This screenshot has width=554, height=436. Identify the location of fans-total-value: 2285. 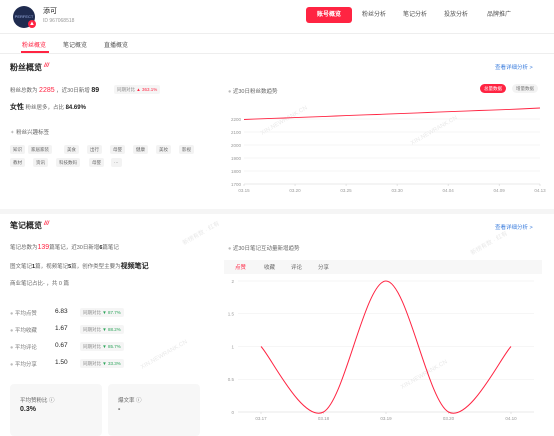
(47, 90).